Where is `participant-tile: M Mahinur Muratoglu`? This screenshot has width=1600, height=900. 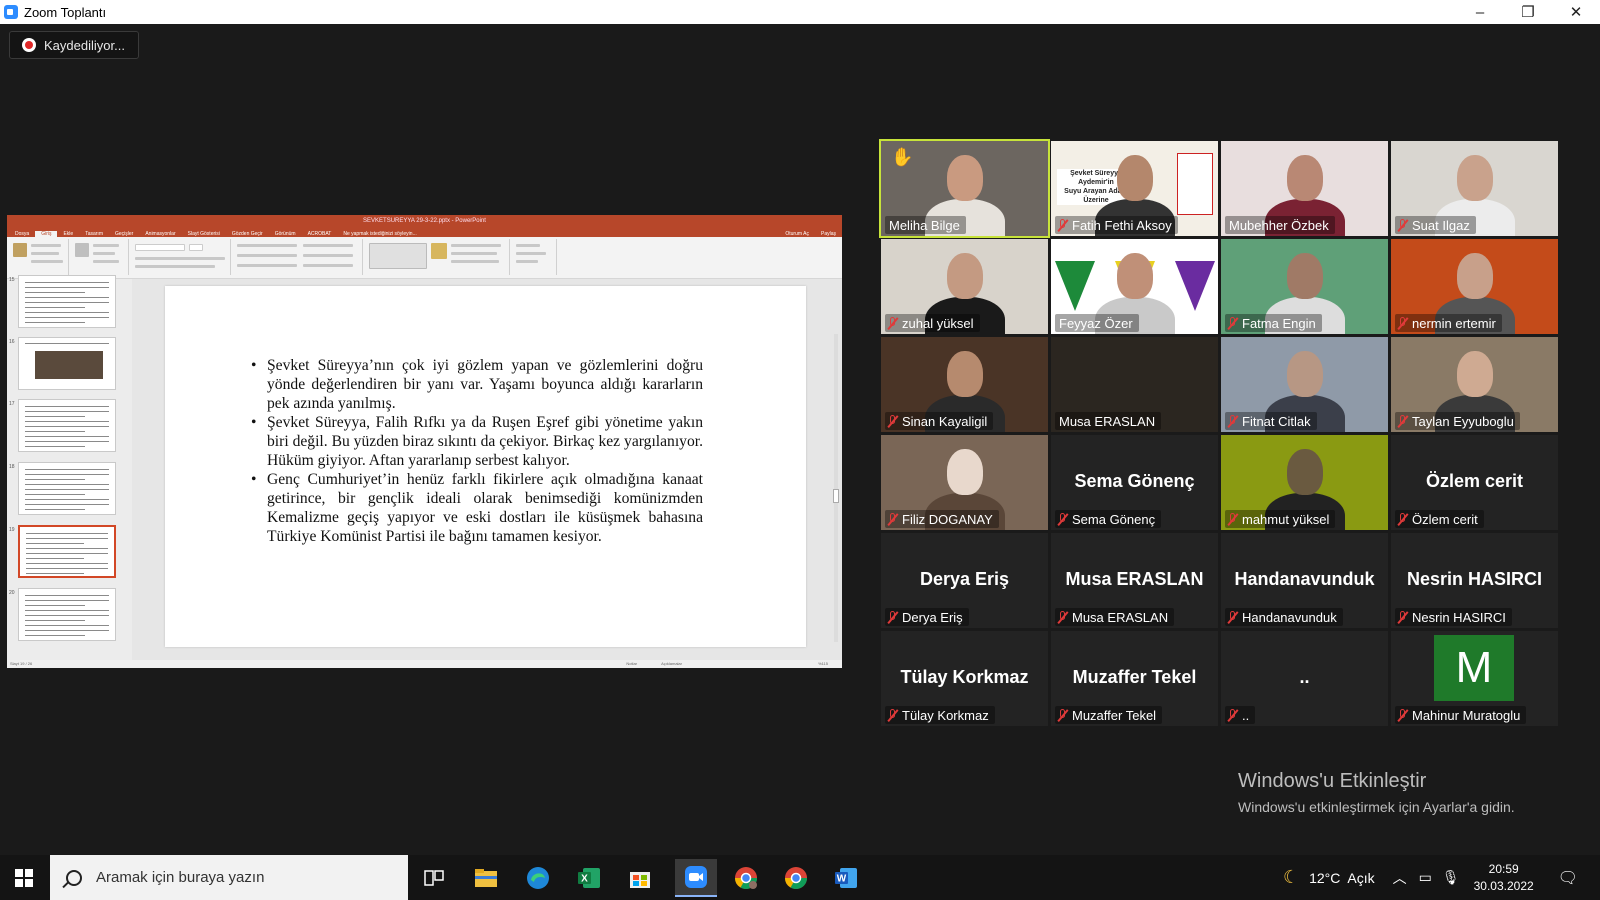
participant-tile: M Mahinur Muratoglu is located at coordinates (1474, 678).